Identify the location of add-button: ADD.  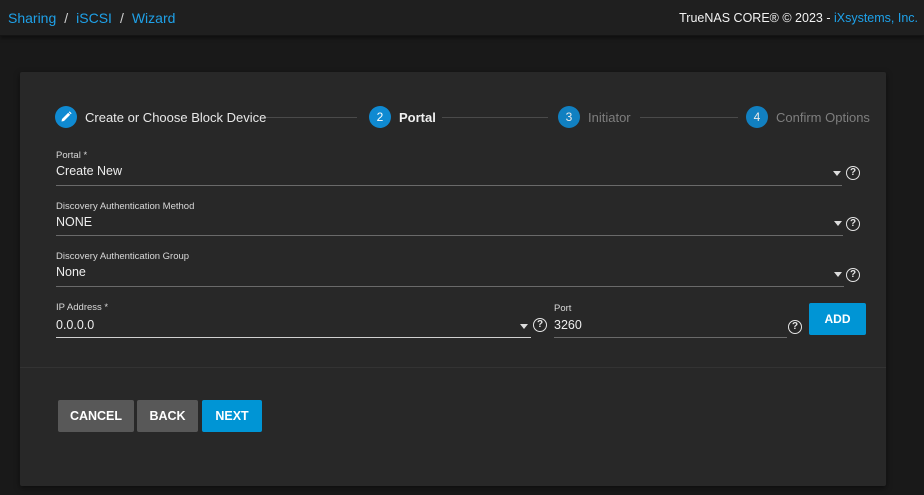
(837, 319).